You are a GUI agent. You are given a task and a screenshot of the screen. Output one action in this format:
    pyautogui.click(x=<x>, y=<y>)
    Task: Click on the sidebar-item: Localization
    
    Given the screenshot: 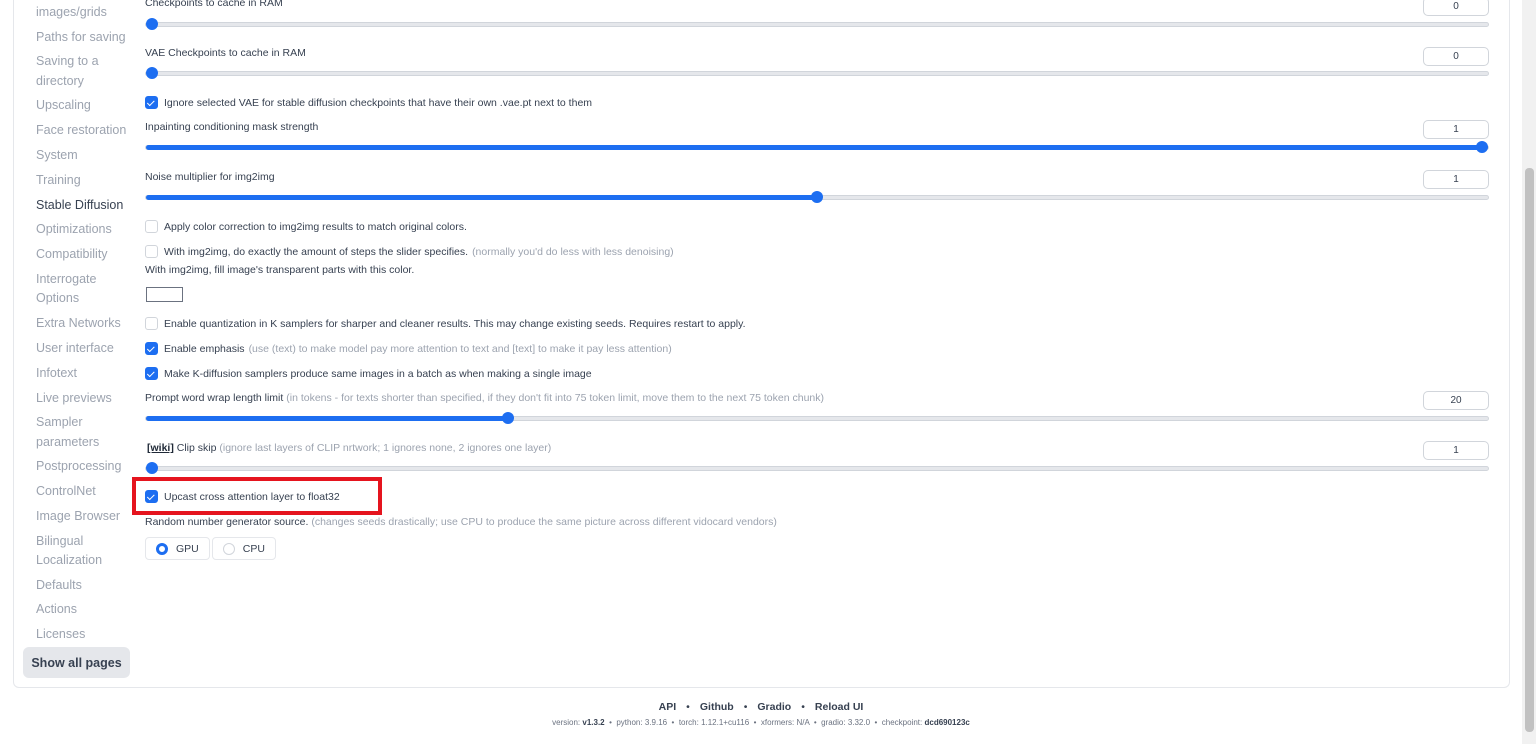 What is the action you would take?
    pyautogui.click(x=86, y=561)
    